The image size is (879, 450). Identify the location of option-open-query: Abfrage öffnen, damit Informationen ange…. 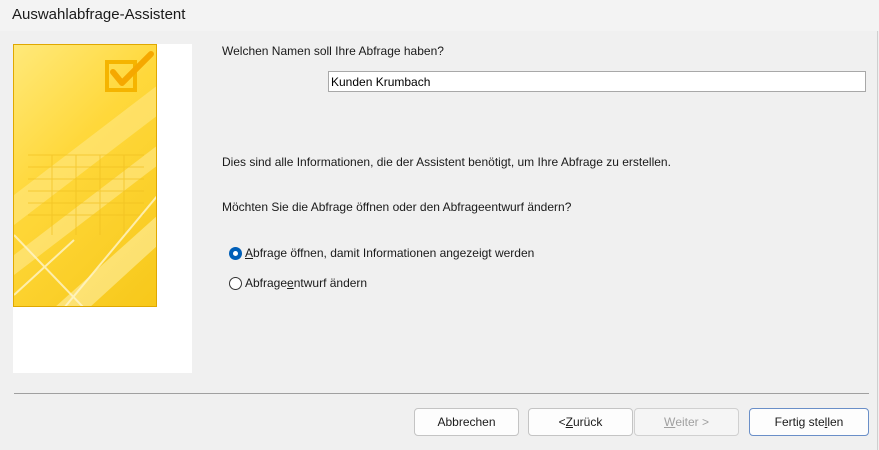
(381, 253).